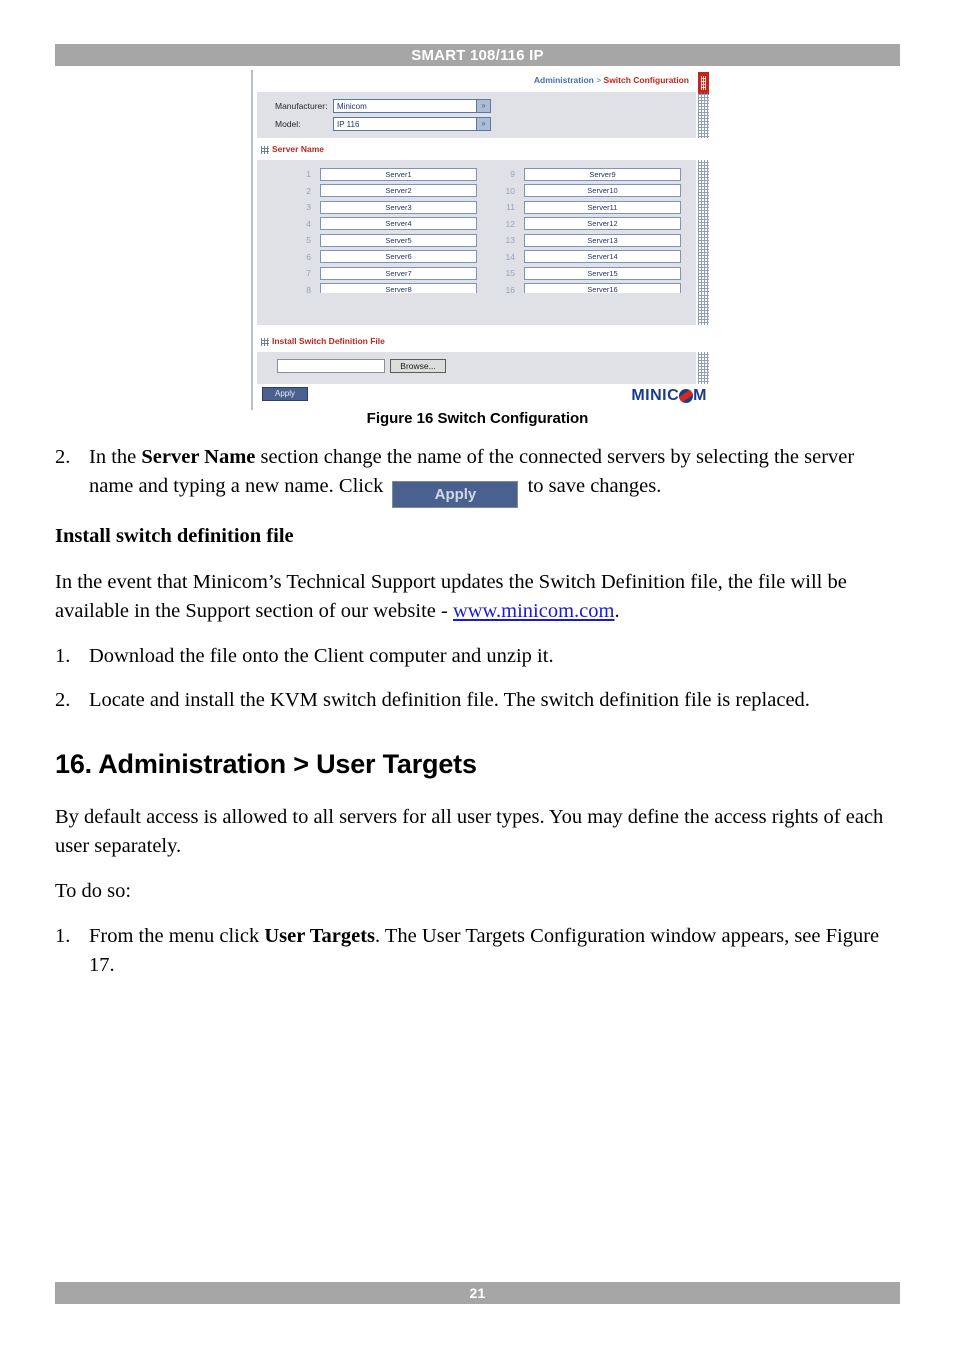  What do you see at coordinates (510, 273) in the screenshot?
I see `server-index: 15` at bounding box center [510, 273].